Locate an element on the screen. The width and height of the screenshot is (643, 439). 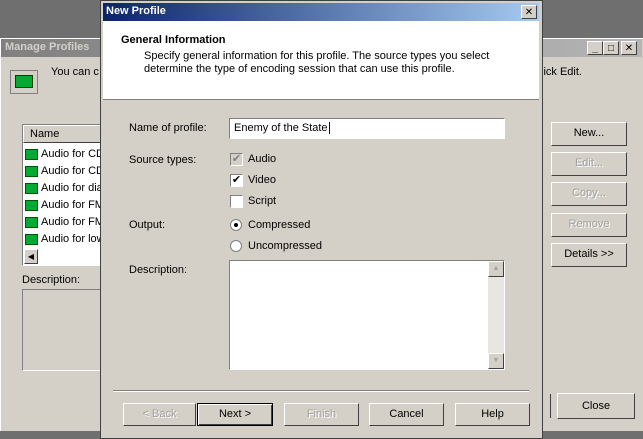
maximize-button: □ is located at coordinates (611, 48).